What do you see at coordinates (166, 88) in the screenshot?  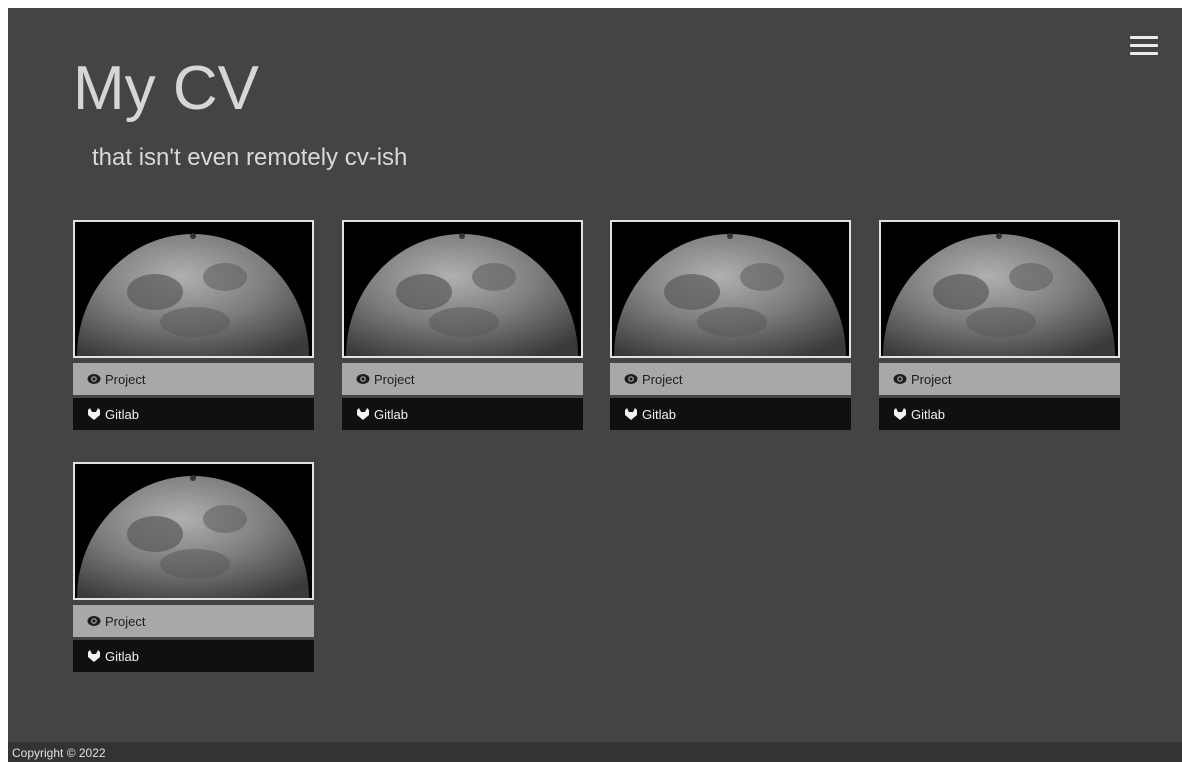 I see `page-title: My CV` at bounding box center [166, 88].